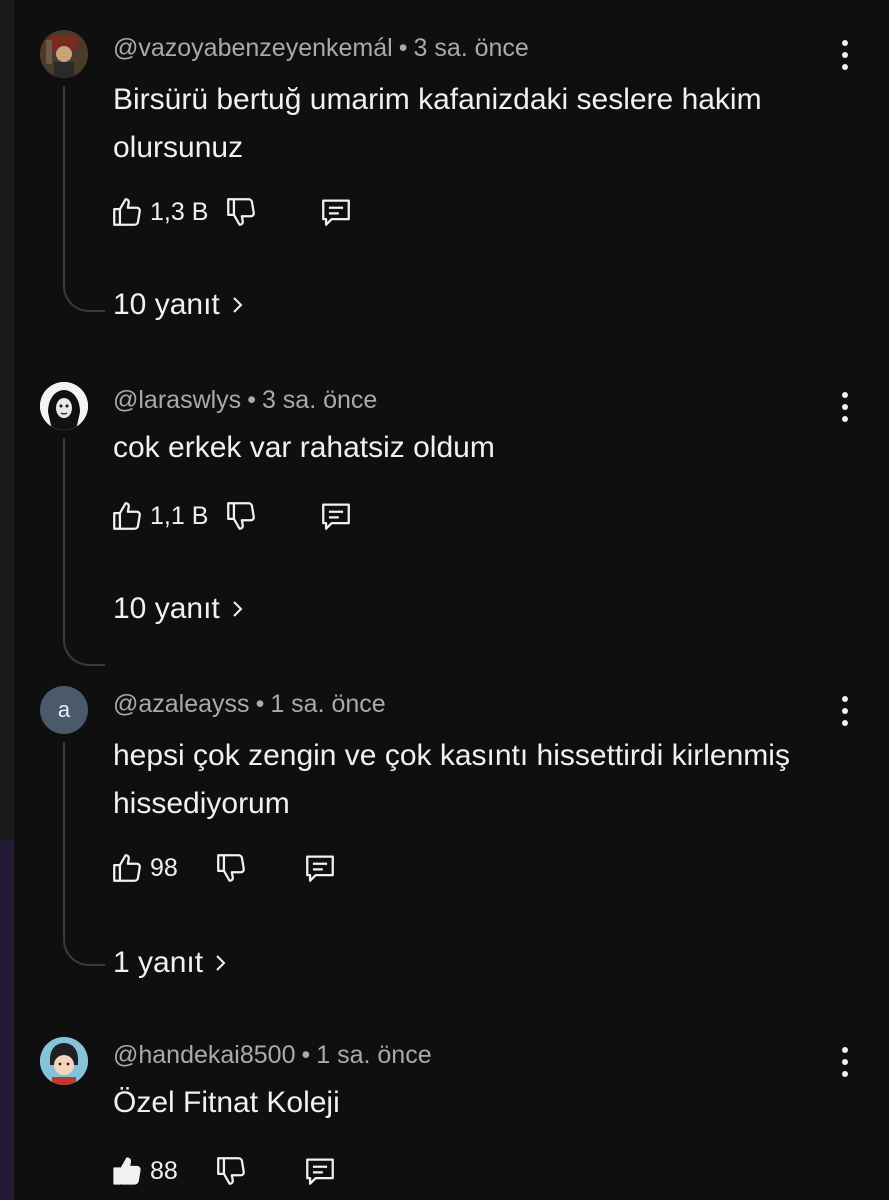 The width and height of the screenshot is (889, 1200). Describe the element at coordinates (144, 1171) in the screenshot. I see `like-button: 88` at that location.